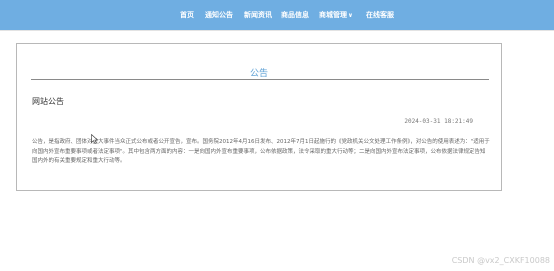 This screenshot has width=554, height=271. Describe the element at coordinates (438, 121) in the screenshot. I see `notice-date: 2024-03-31 18:21:49` at that location.